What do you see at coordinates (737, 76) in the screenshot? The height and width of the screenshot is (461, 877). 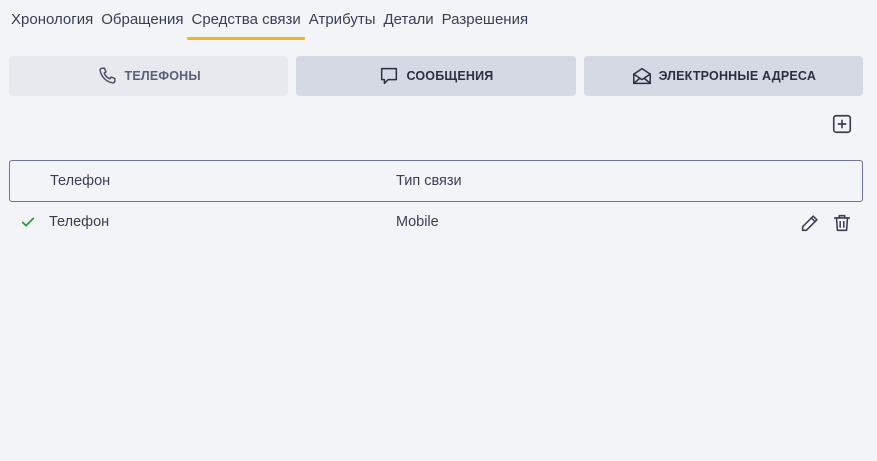 I see `emails-segment-label: ЭЛЕКТРОННЫЕ АДРЕСА` at bounding box center [737, 76].